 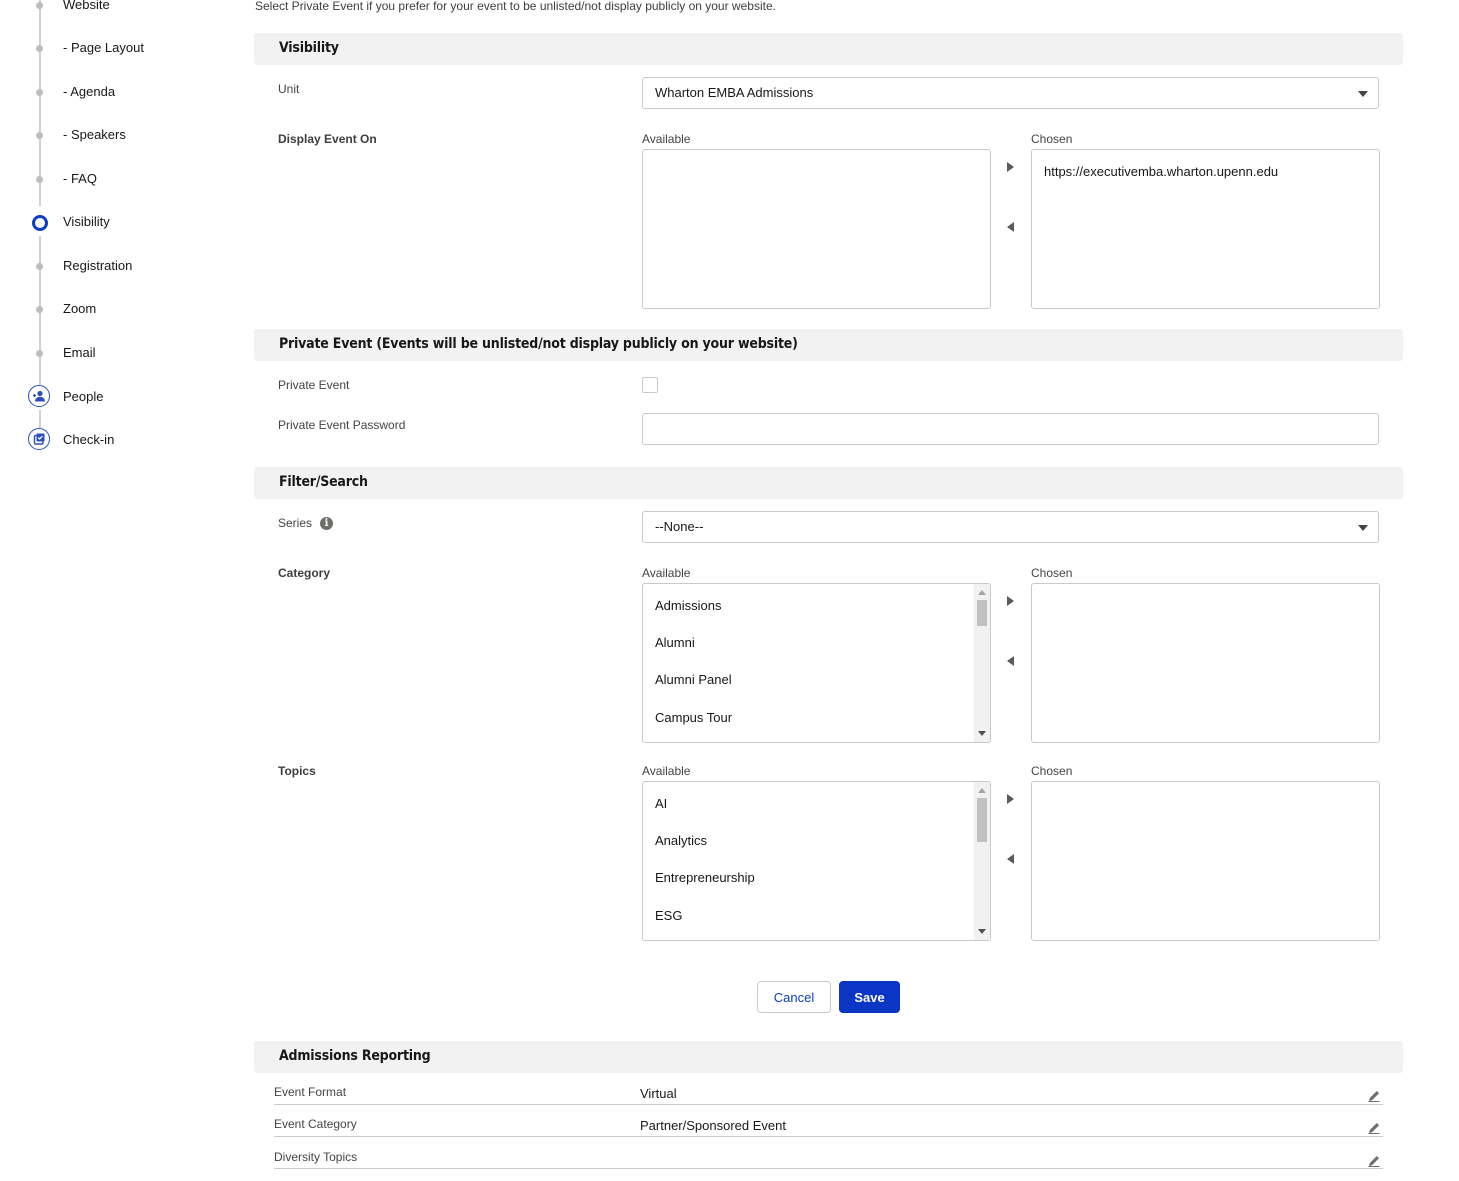 I want to click on reporting-row-diversity-topics: Diversity Topics, so click(x=828, y=1153).